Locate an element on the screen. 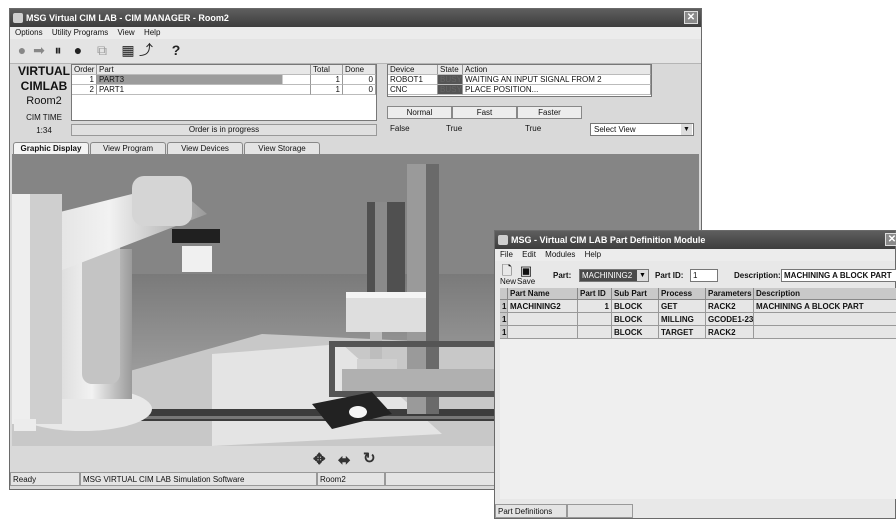 The width and height of the screenshot is (896, 519). device-name: ROBOT1 is located at coordinates (413, 80).